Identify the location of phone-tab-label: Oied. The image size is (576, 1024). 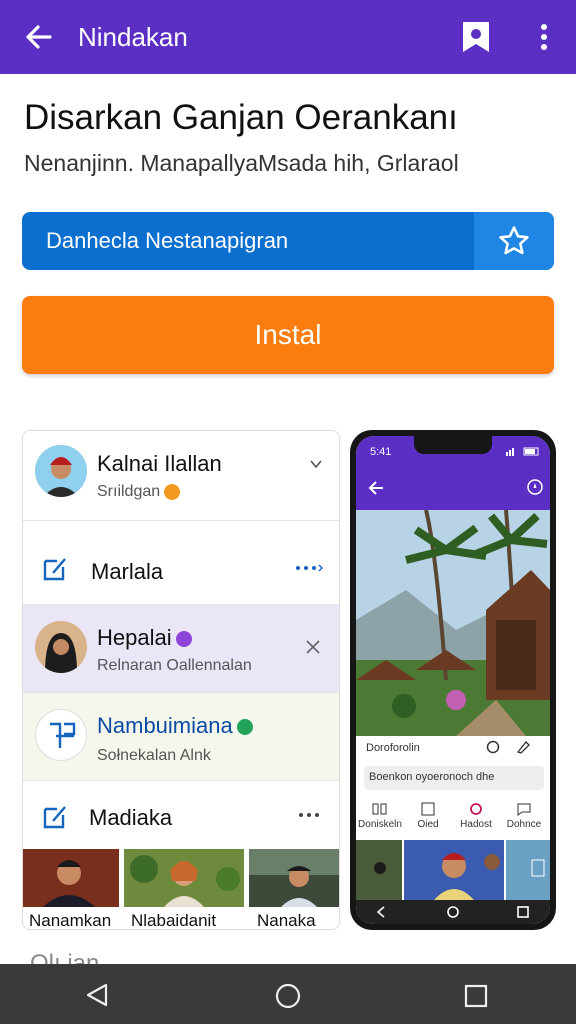
(428, 824).